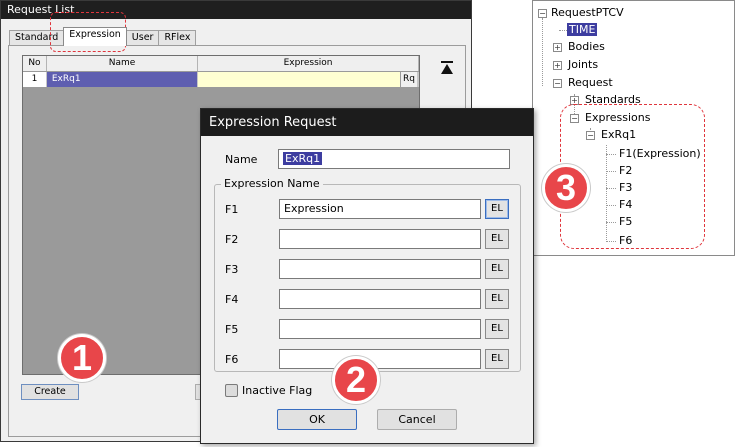  Describe the element at coordinates (380, 329) in the screenshot. I see `f5-field` at that location.